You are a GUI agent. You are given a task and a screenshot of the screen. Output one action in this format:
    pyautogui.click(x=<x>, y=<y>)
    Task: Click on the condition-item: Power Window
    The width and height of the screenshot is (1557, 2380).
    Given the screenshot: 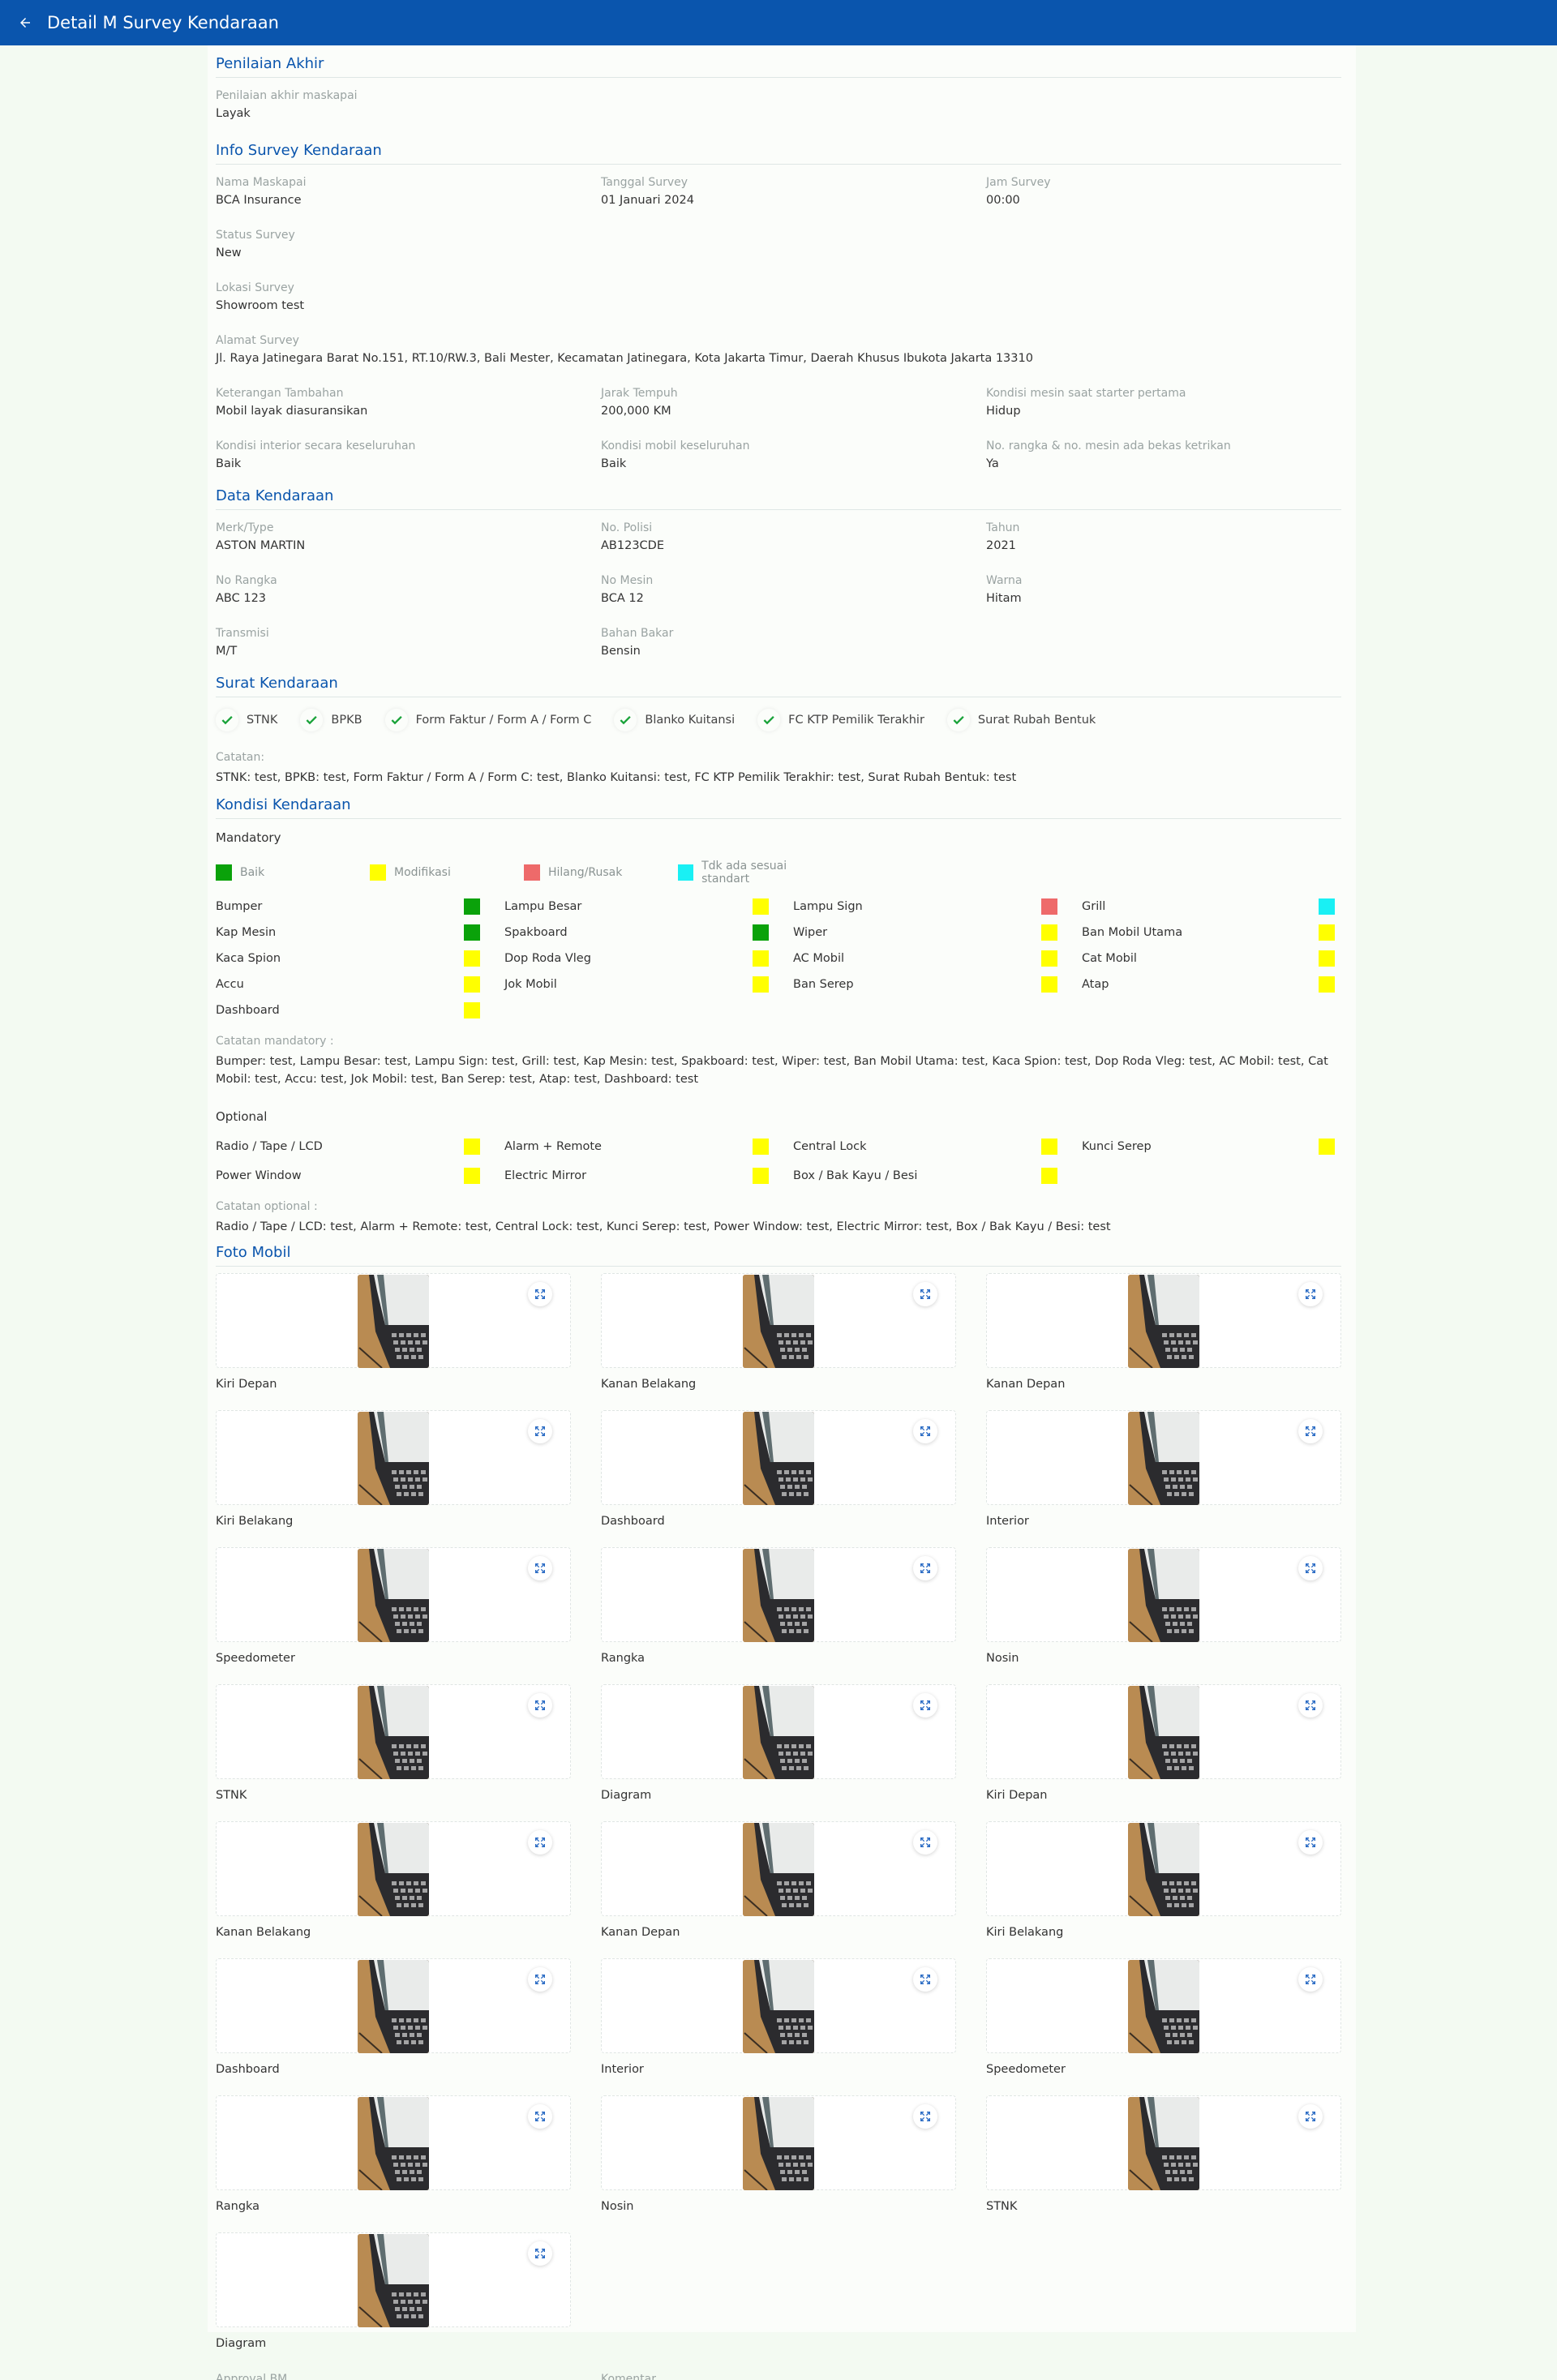 What is the action you would take?
    pyautogui.click(x=360, y=1176)
    